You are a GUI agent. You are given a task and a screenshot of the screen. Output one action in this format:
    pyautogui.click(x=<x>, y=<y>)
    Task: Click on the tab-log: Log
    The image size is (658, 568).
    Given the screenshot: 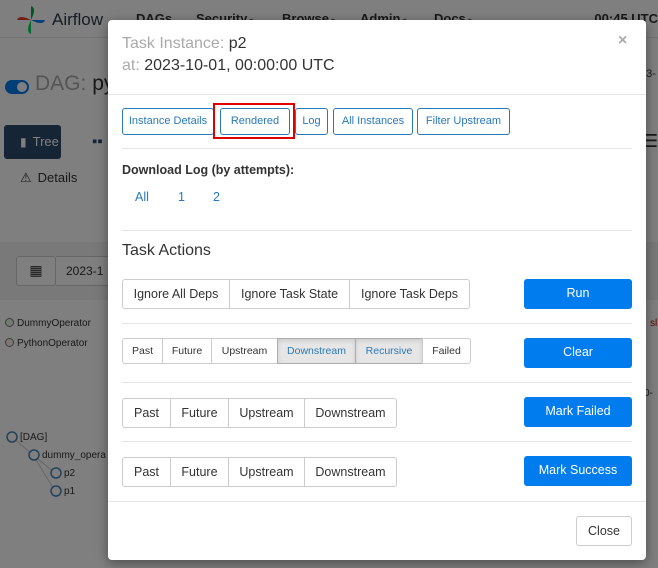 What is the action you would take?
    pyautogui.click(x=311, y=121)
    